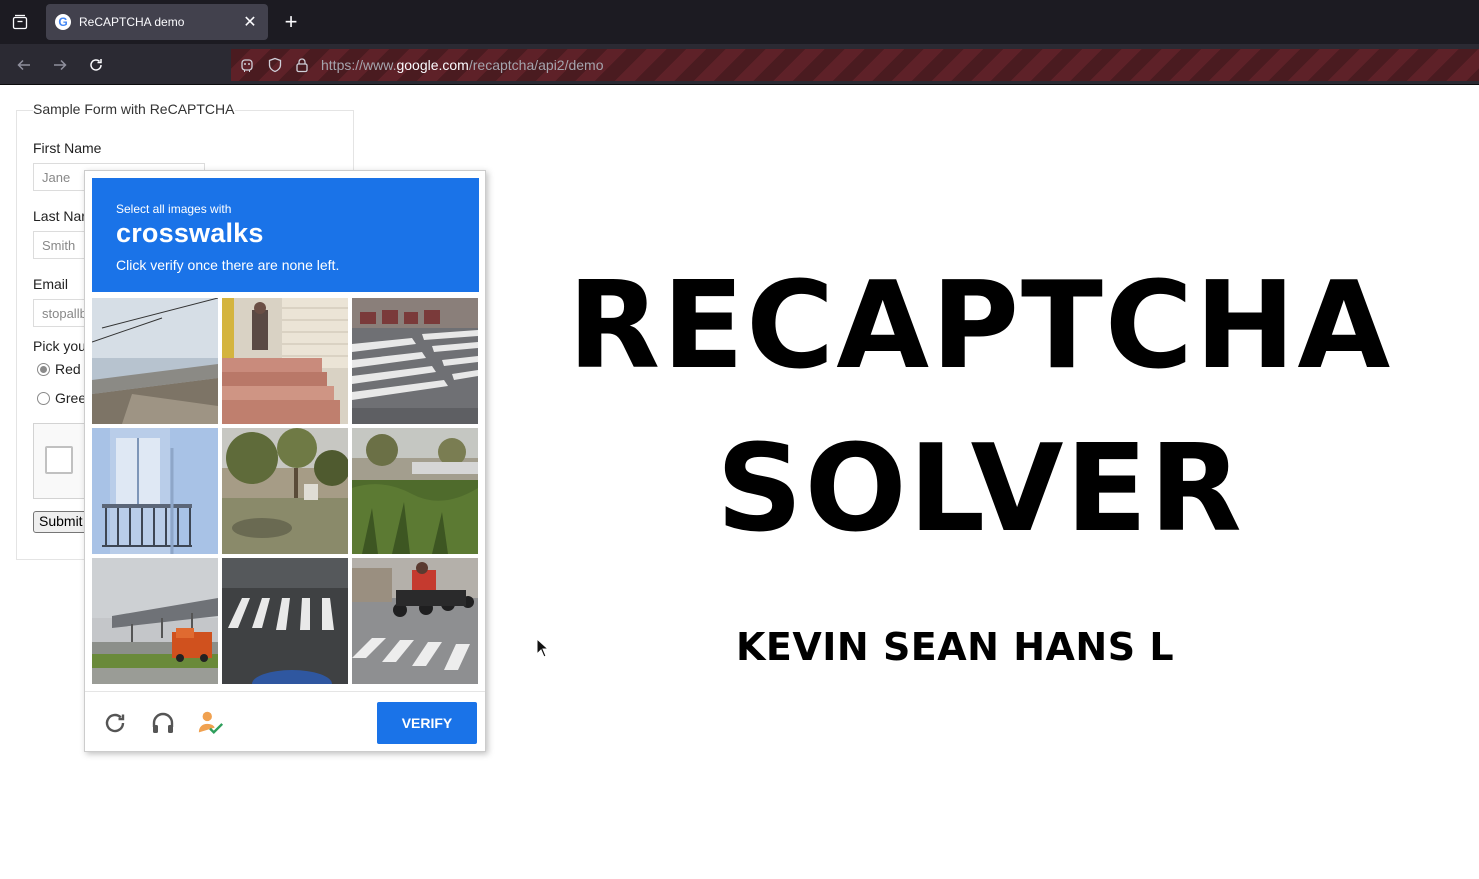  I want to click on tile-park, so click(285, 491).